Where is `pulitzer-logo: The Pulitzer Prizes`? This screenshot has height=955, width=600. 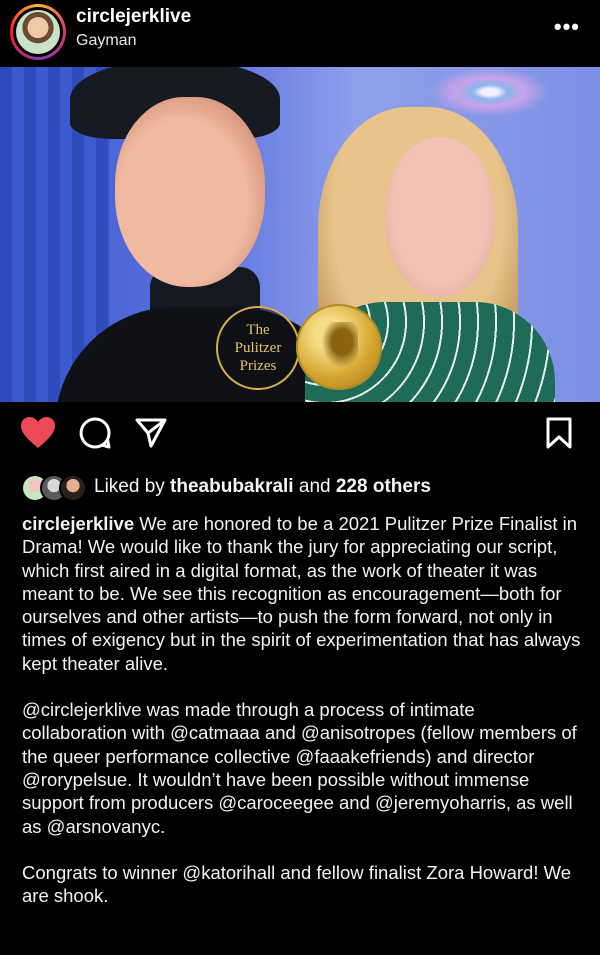
pulitzer-logo: The Pulitzer Prizes is located at coordinates (258, 348).